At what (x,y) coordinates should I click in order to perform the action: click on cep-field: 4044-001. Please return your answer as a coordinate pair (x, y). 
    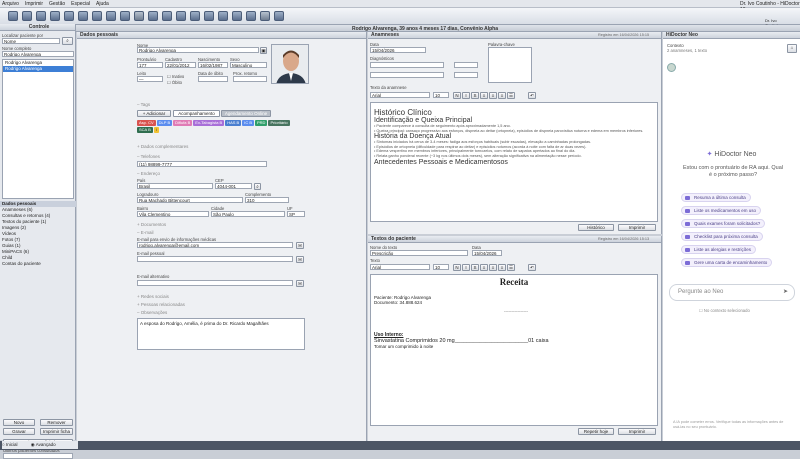
    Looking at the image, I should click on (233, 186).